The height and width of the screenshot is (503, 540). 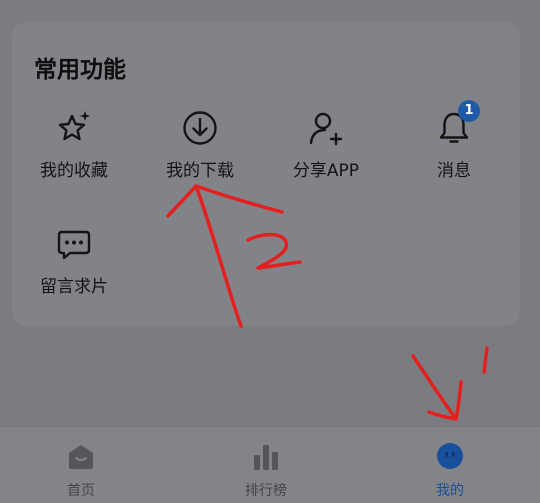 I want to click on star-sparkle-icon, so click(x=74, y=126).